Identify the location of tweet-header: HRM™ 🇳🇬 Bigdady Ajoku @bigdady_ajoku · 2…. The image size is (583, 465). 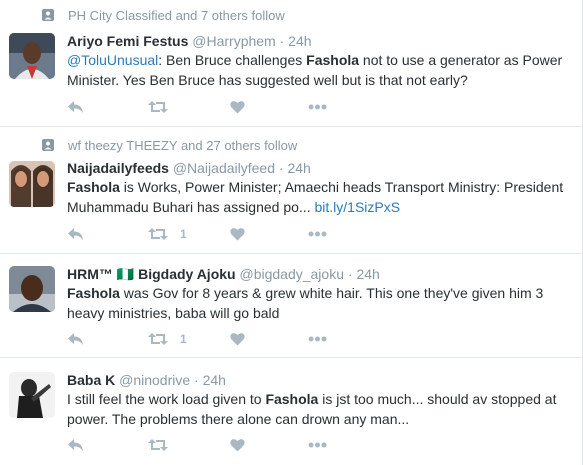
(223, 274).